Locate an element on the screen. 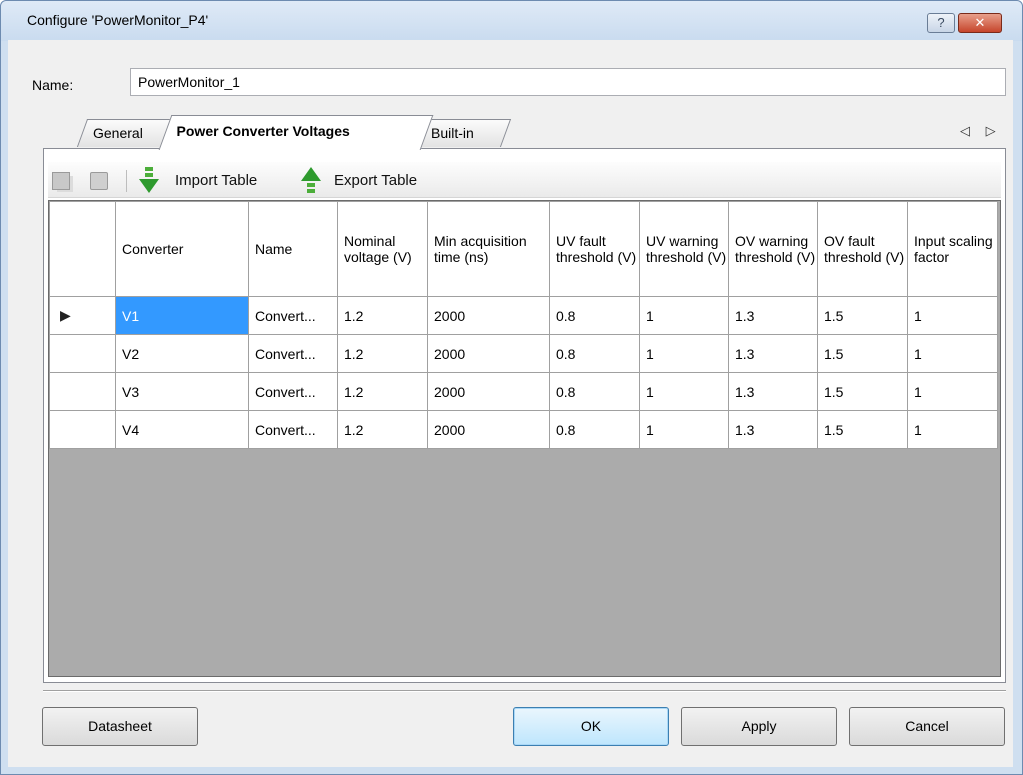 This screenshot has width=1023, height=775. import-table-button: Import Table is located at coordinates (216, 180).